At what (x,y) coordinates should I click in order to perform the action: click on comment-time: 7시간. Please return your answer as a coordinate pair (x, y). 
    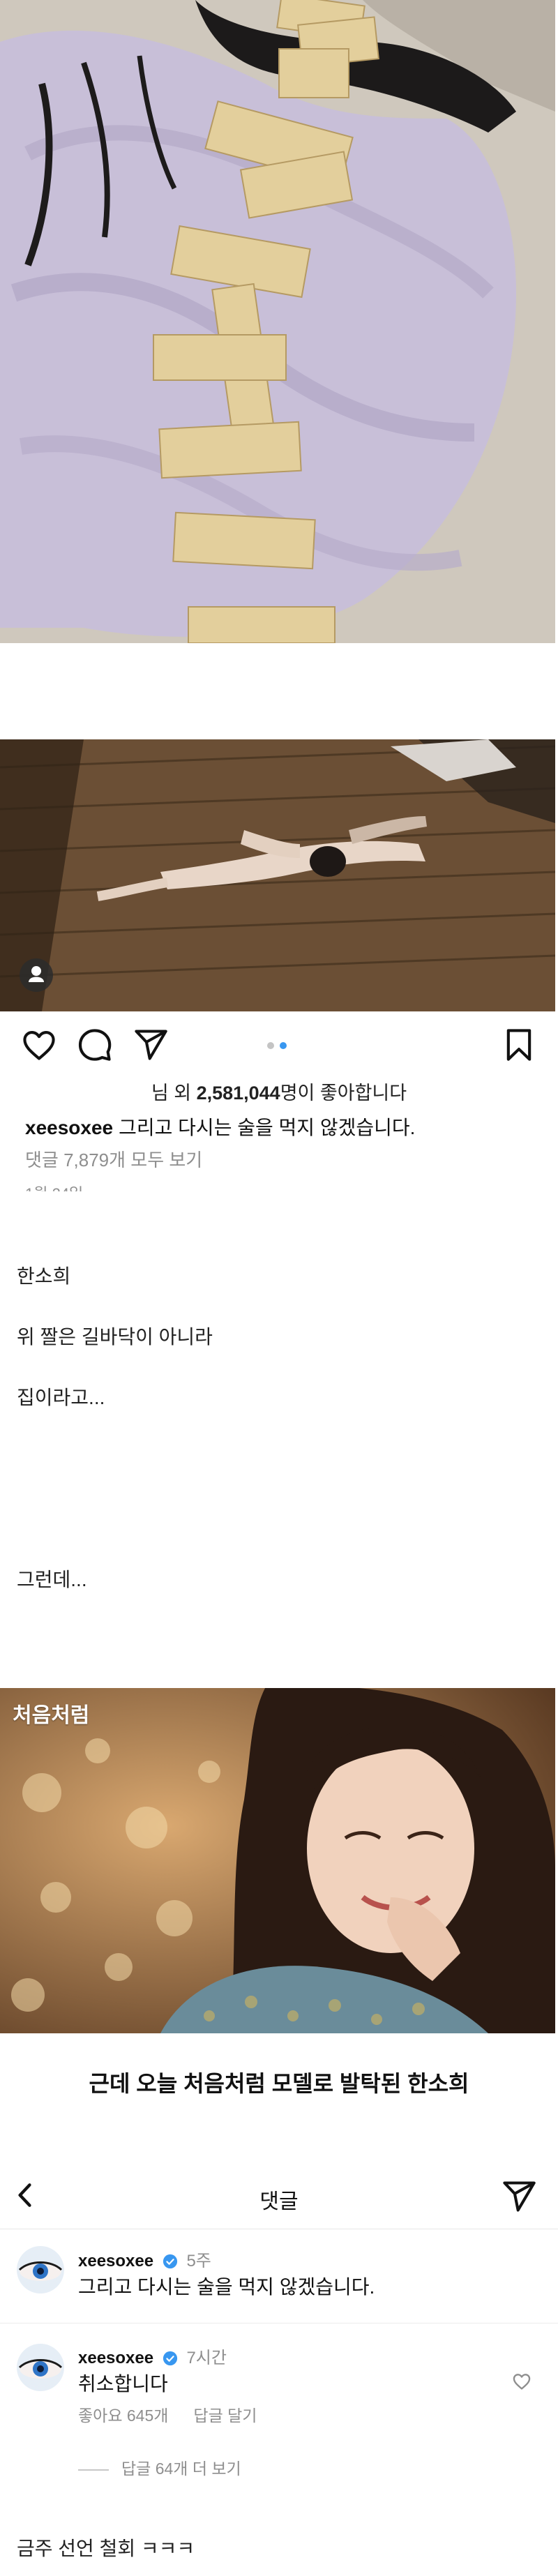
    Looking at the image, I should click on (207, 2358).